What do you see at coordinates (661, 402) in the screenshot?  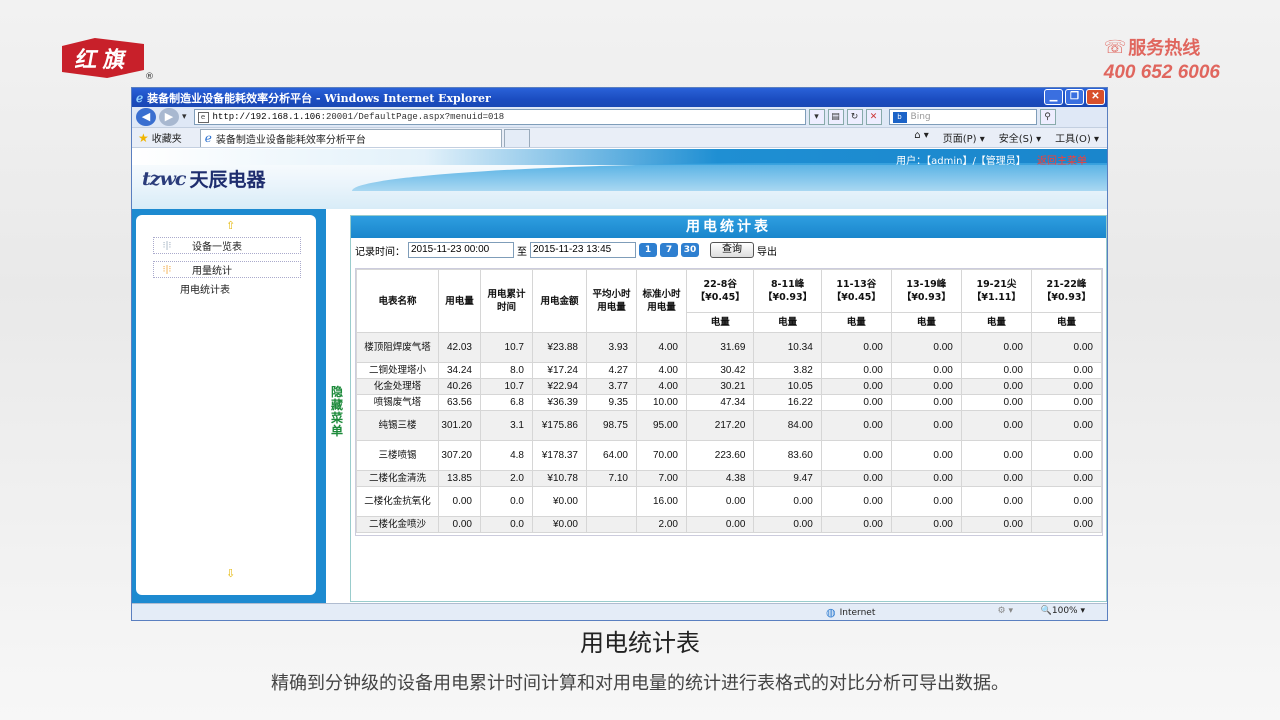 I see `cell-std: 10.00` at bounding box center [661, 402].